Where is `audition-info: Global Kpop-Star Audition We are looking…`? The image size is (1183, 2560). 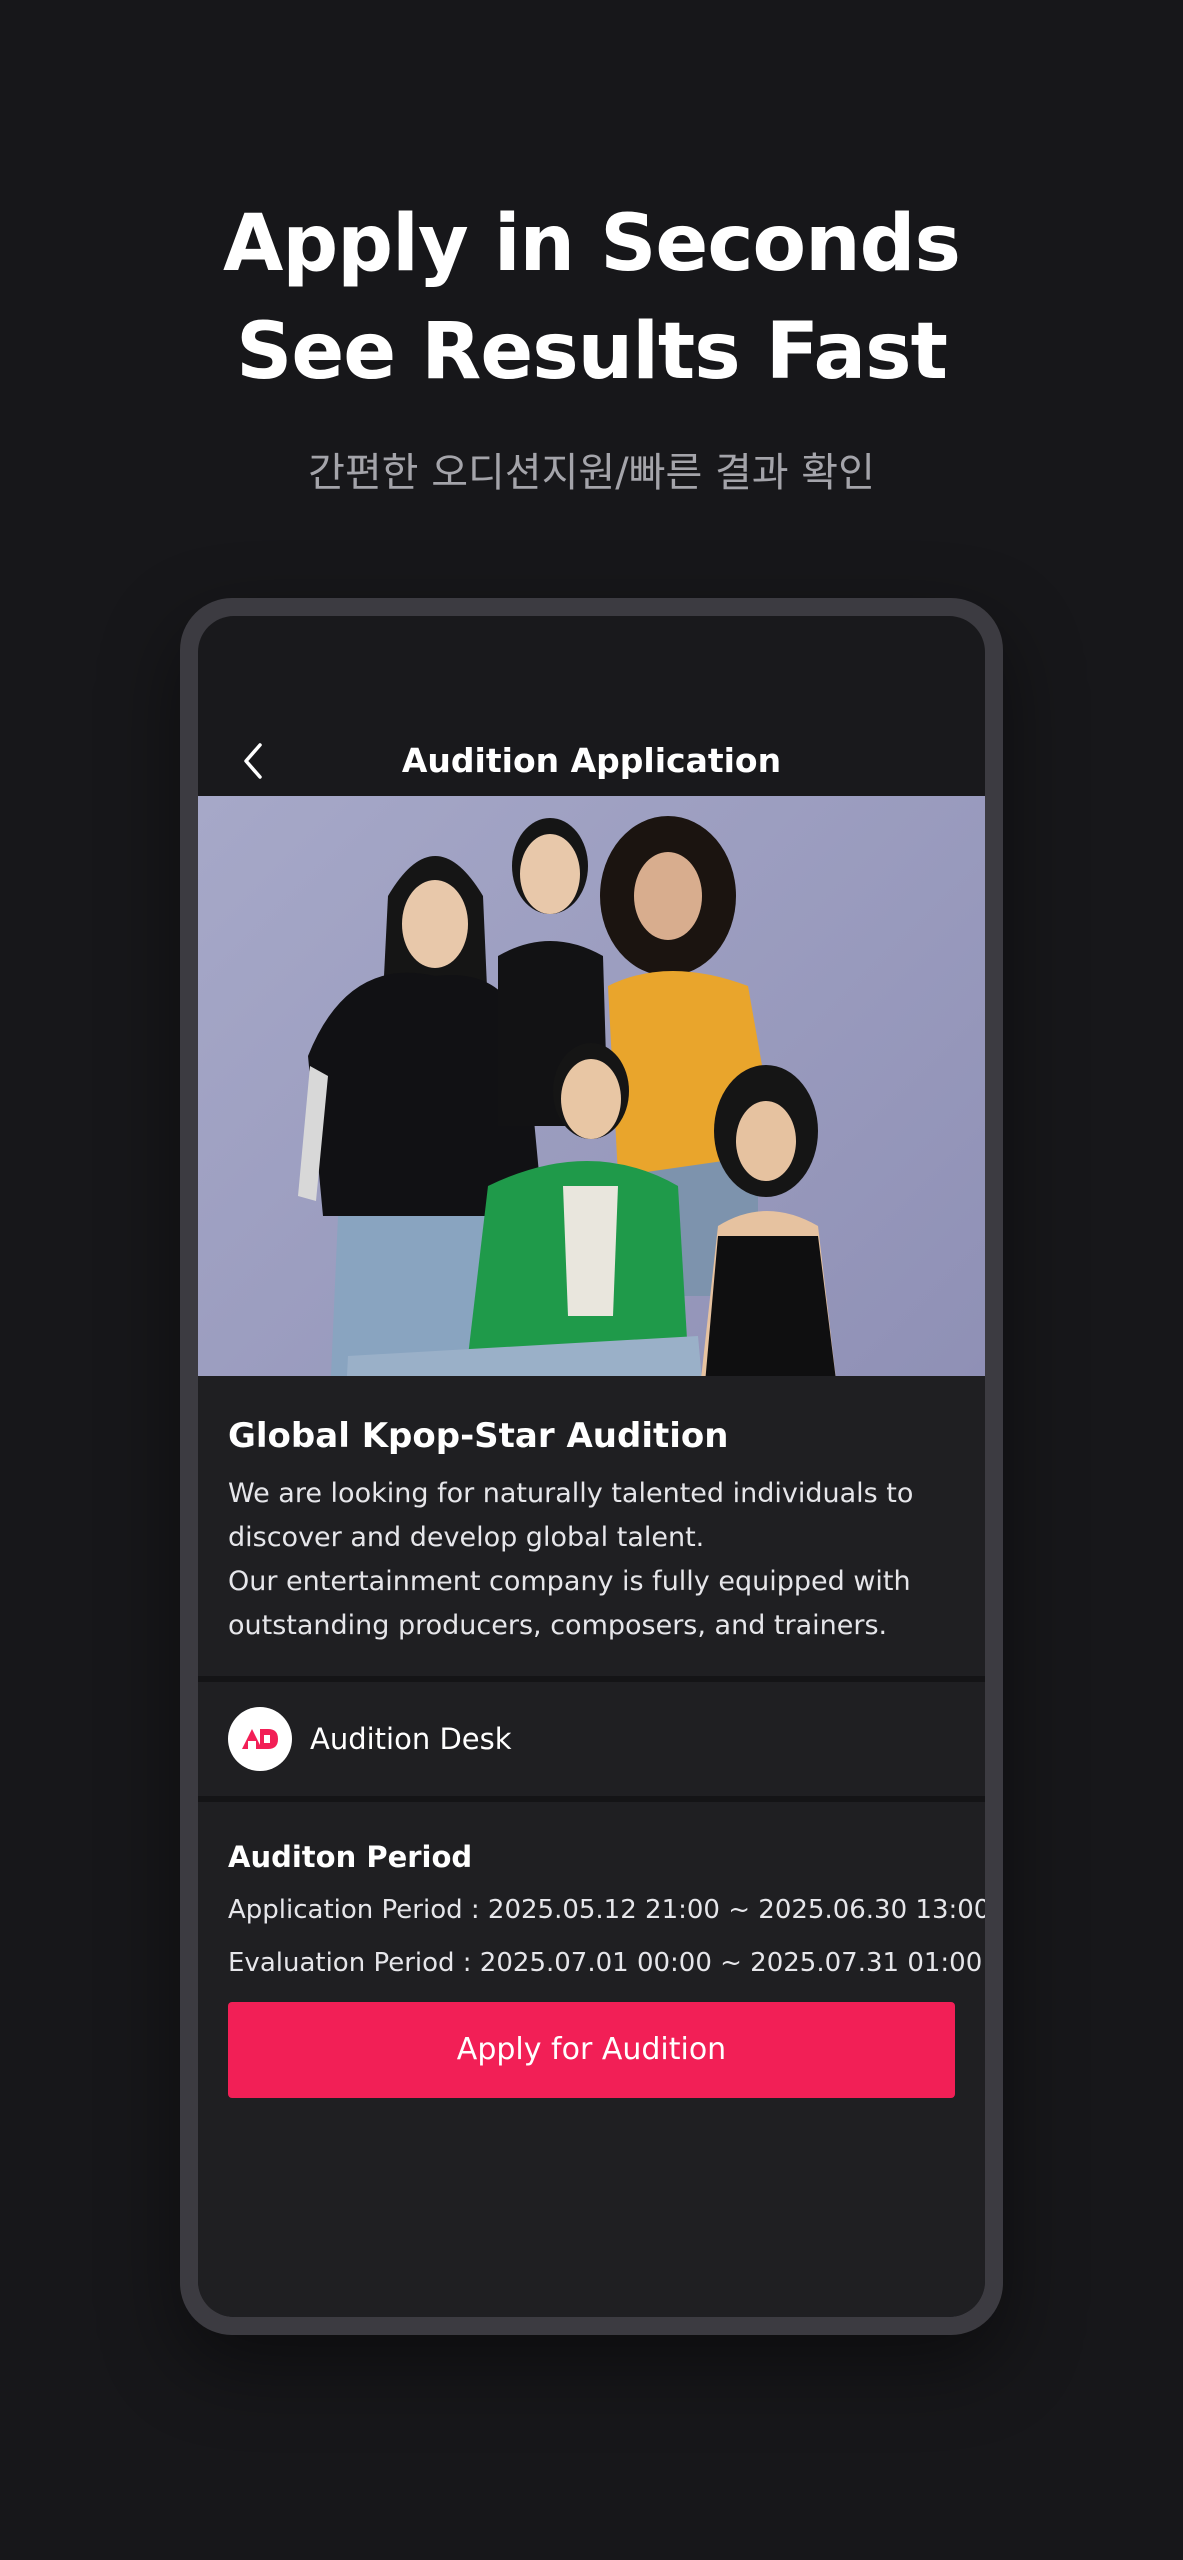
audition-info: Global Kpop-Star Audition We are looking… is located at coordinates (591, 1526).